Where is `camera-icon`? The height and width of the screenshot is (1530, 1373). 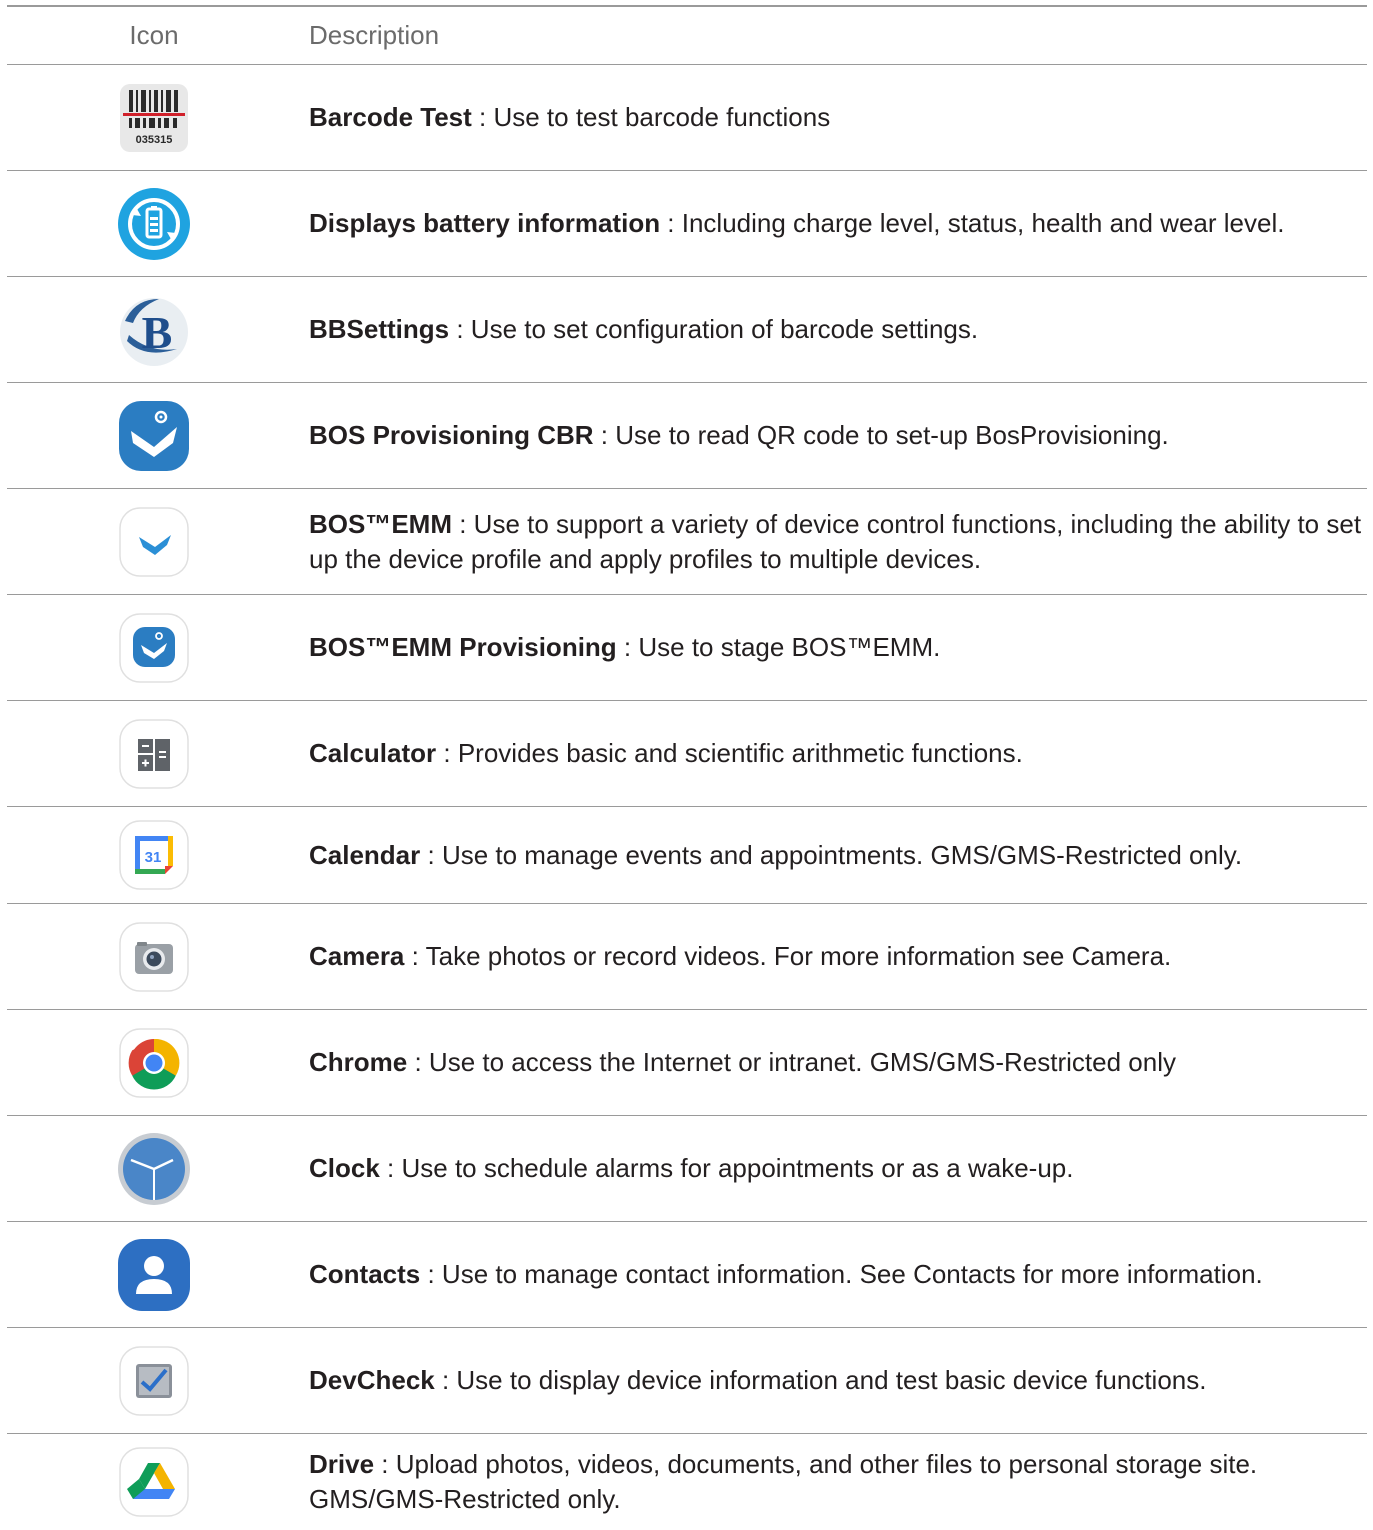 camera-icon is located at coordinates (154, 956).